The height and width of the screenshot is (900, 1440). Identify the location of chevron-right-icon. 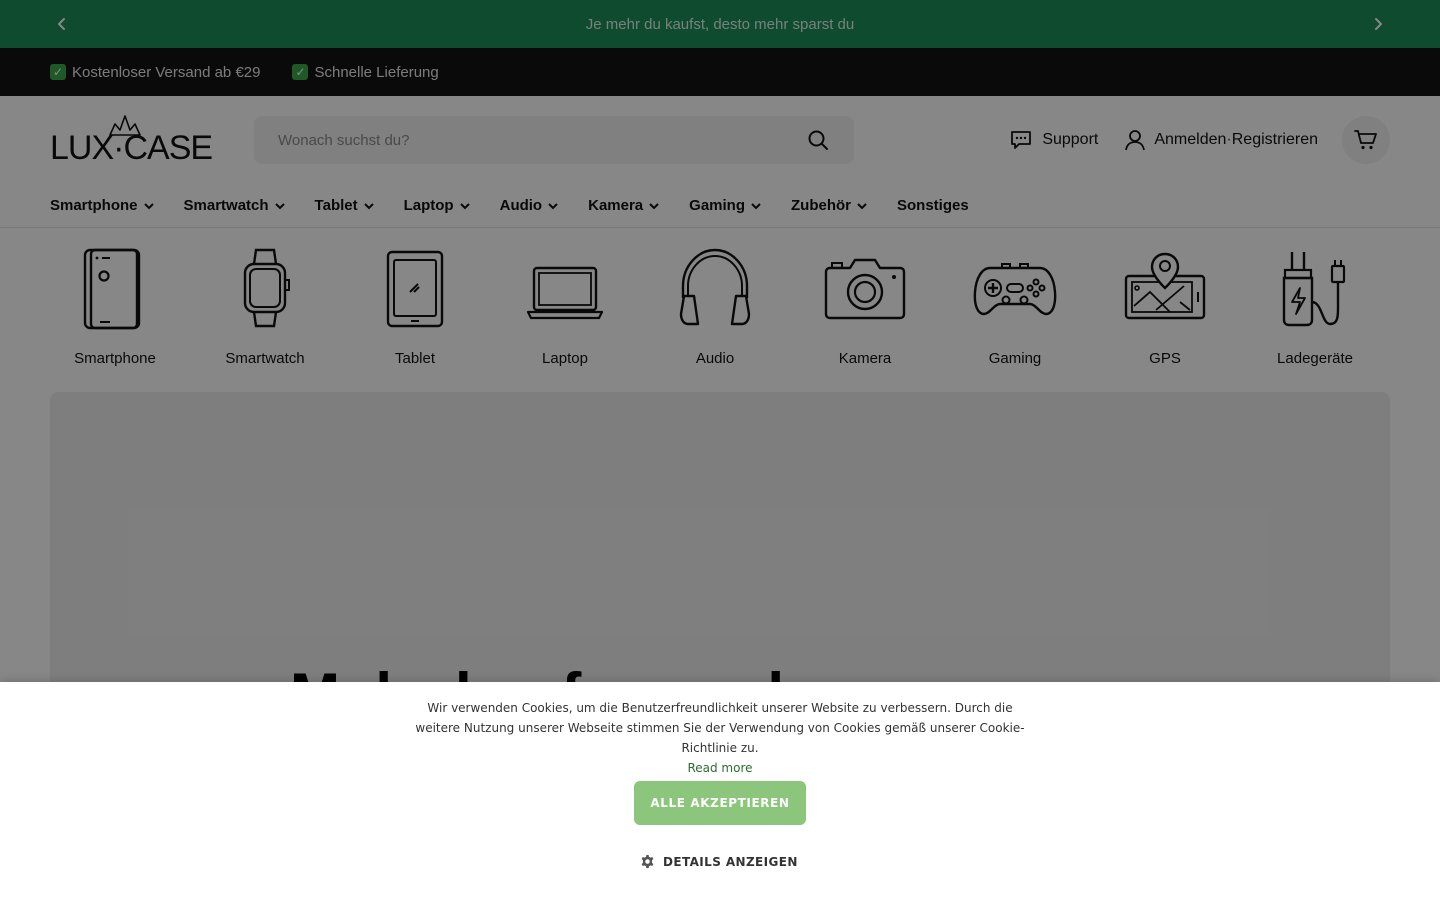
(1378, 24).